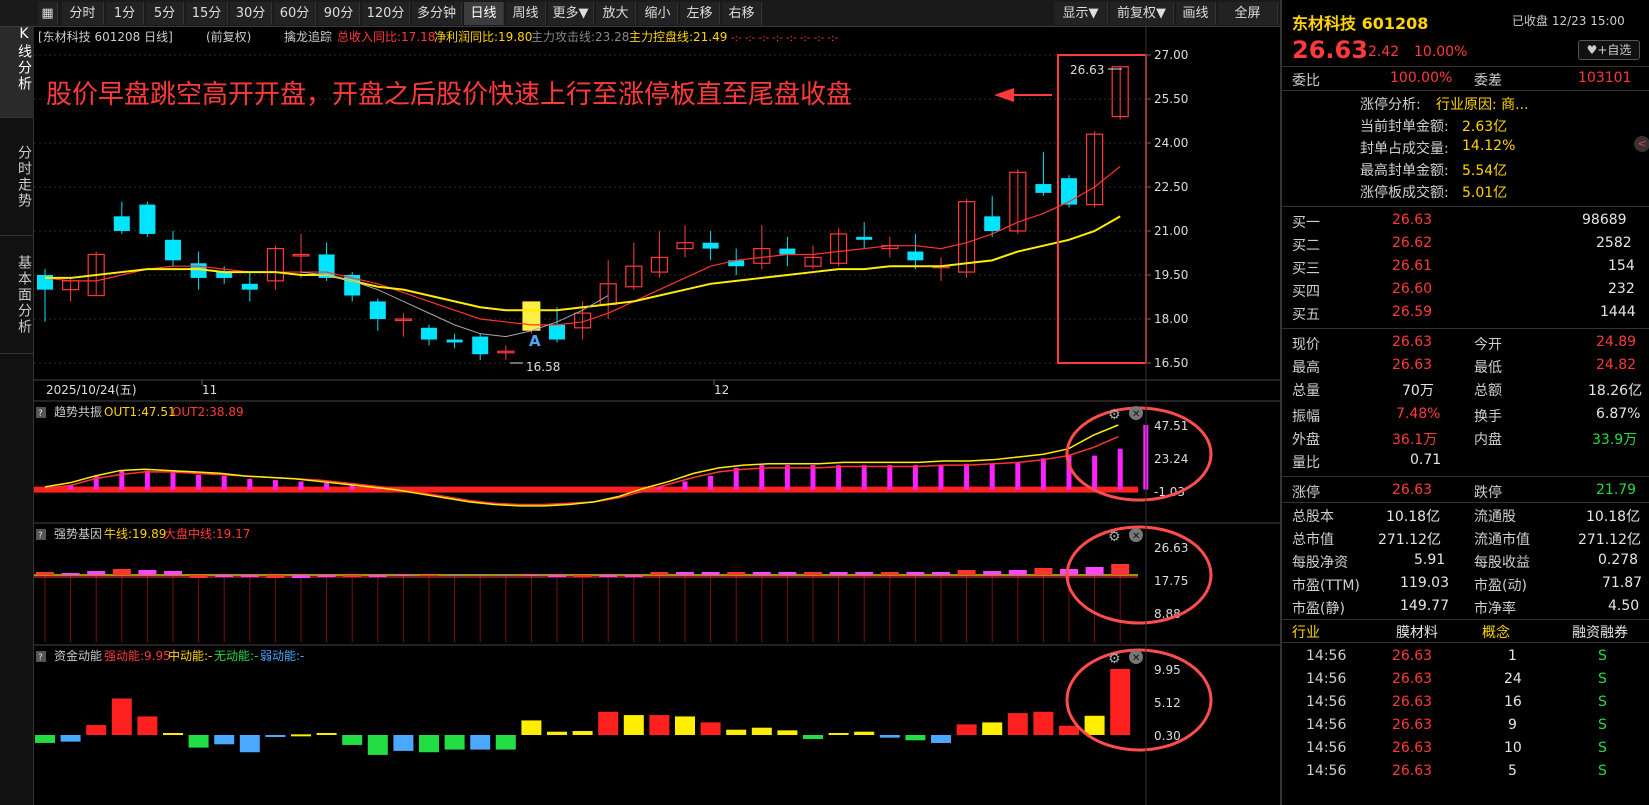 Image resolution: width=1649 pixels, height=805 pixels. What do you see at coordinates (17, 177) in the screenshot?
I see `tab-intraday: 分时走势` at bounding box center [17, 177].